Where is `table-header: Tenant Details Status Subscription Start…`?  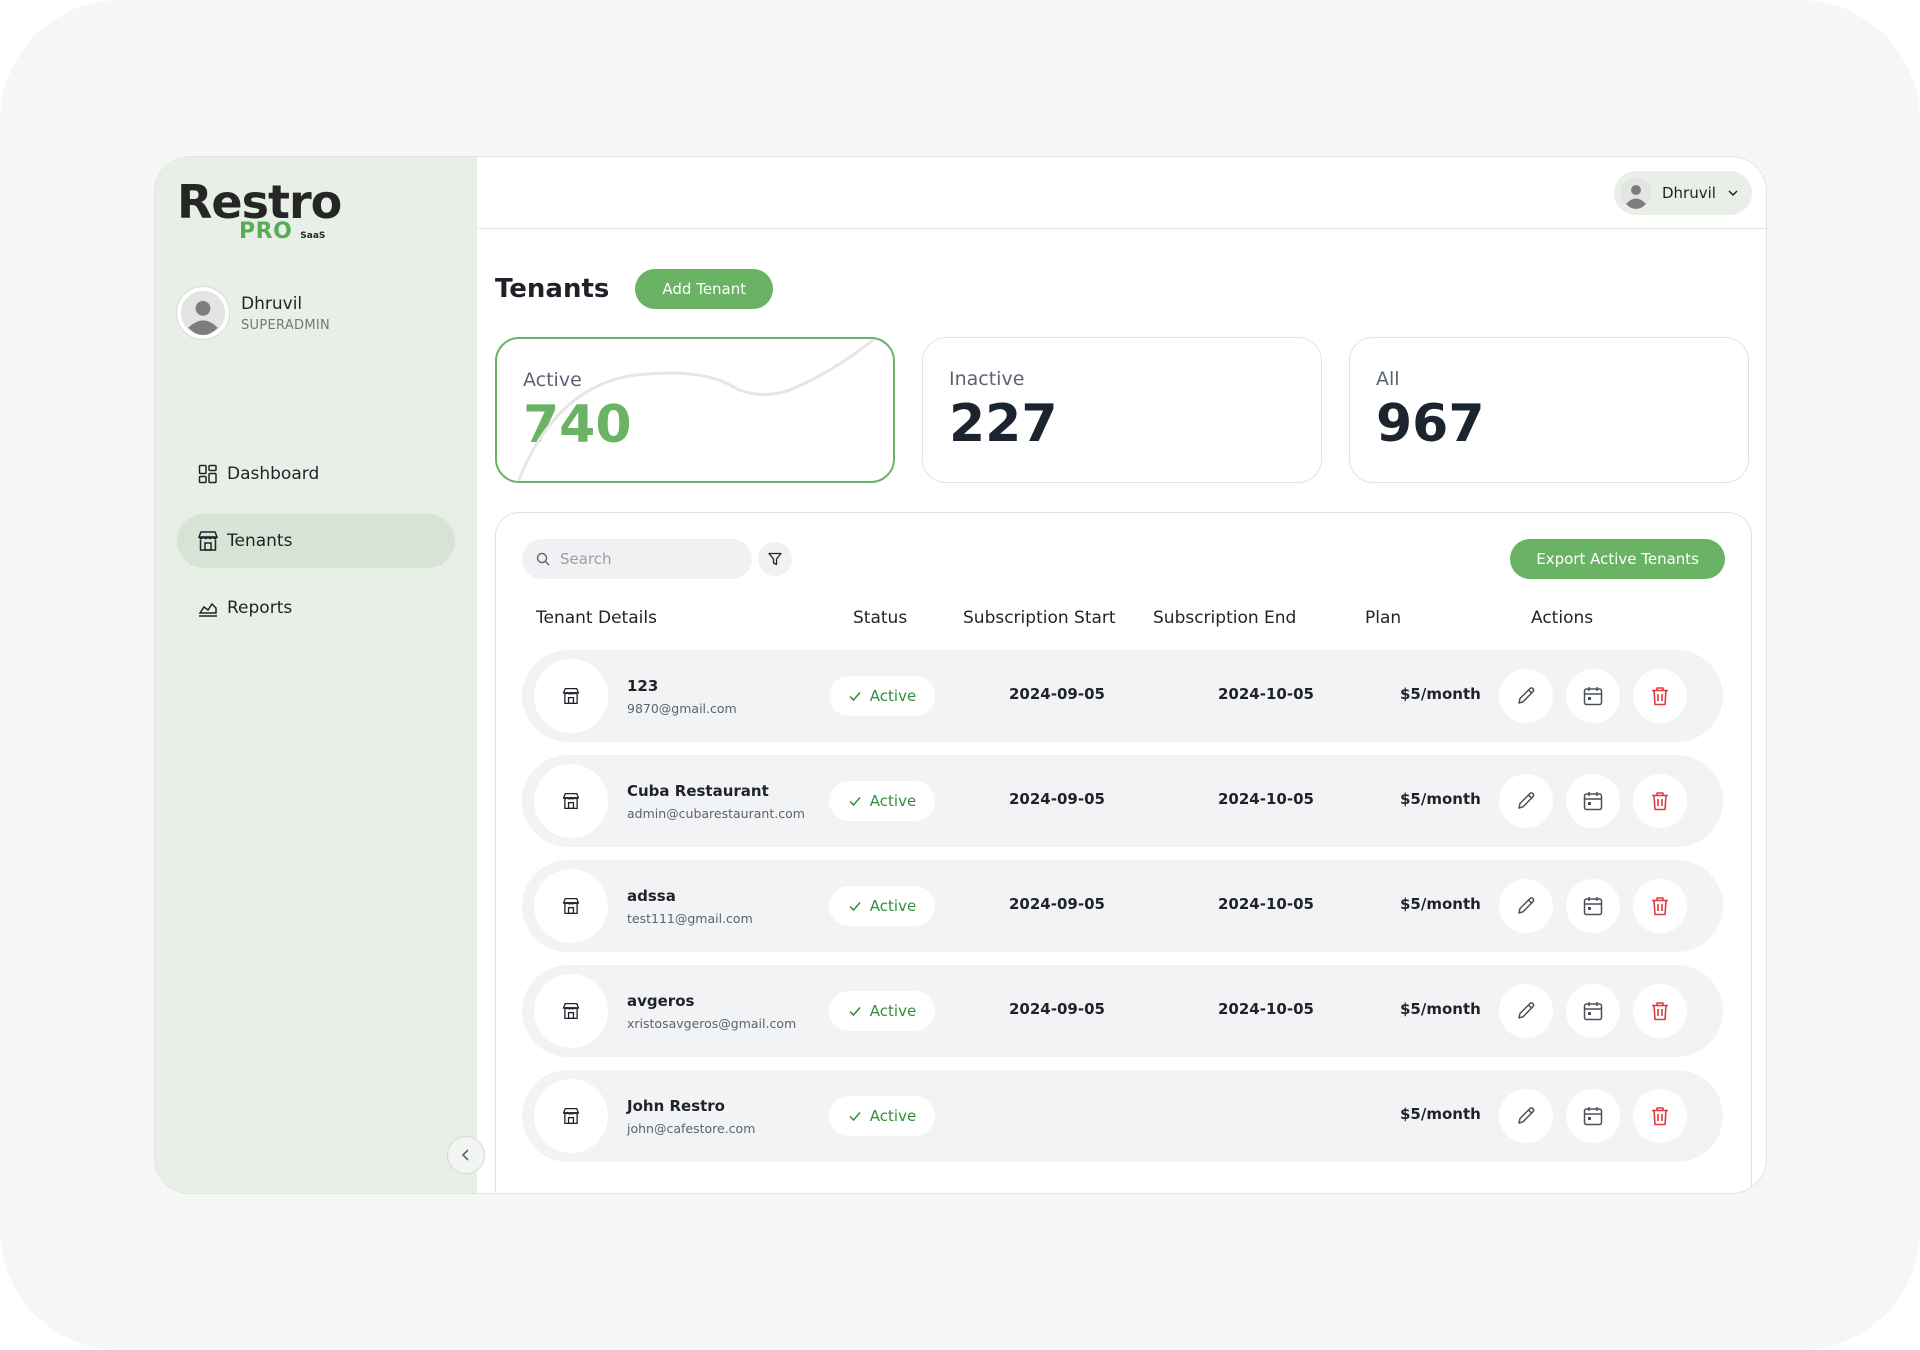 table-header: Tenant Details Status Subscription Start… is located at coordinates (1130, 623).